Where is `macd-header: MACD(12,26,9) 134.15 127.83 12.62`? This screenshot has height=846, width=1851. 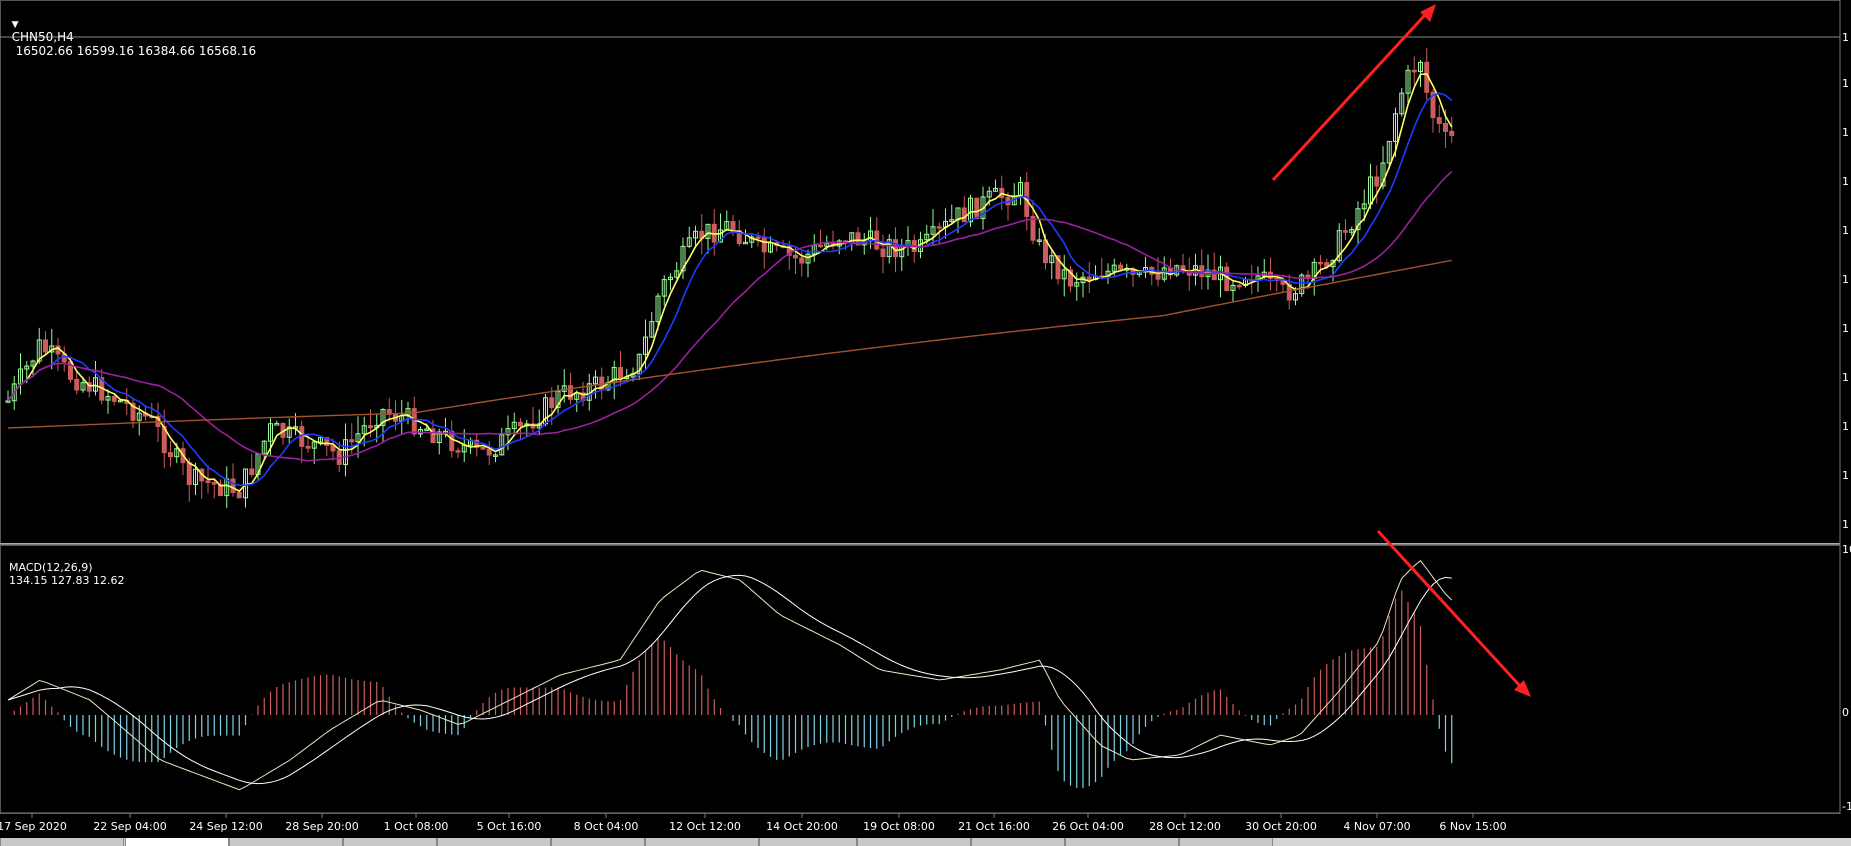
macd-header: MACD(12,26,9) 134.15 127.83 12.62 is located at coordinates (63, 567).